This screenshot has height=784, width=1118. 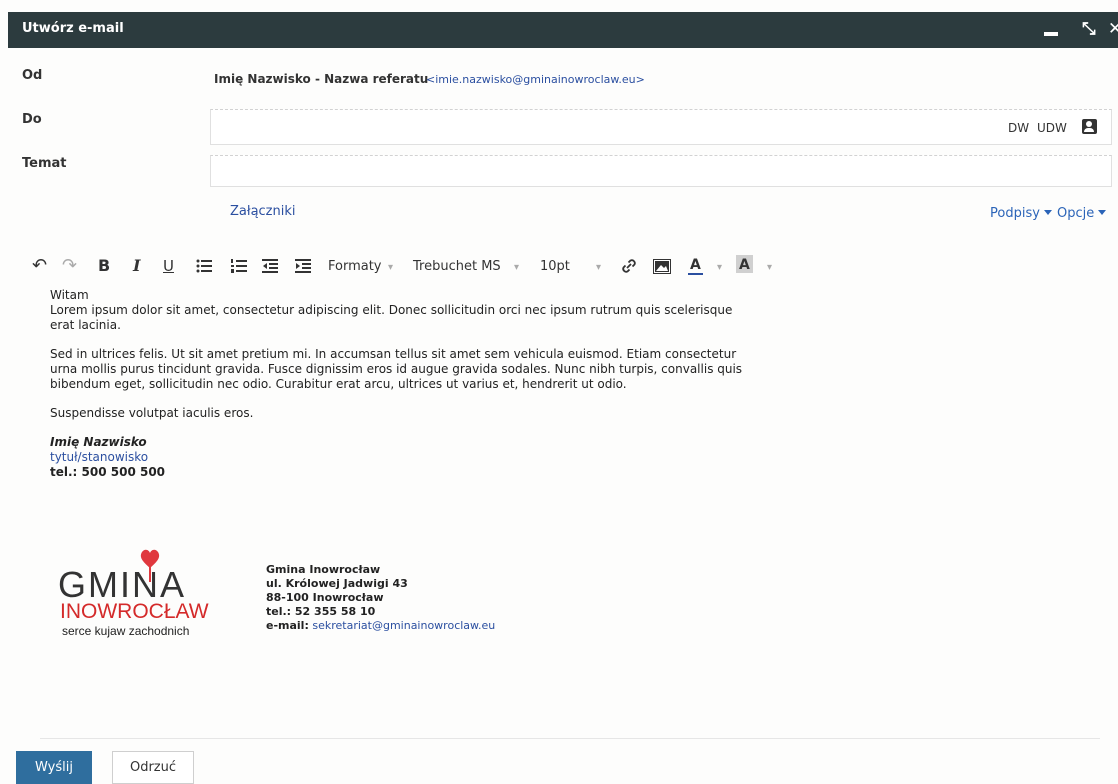 I want to click on close-icon: ✕, so click(x=1113, y=29).